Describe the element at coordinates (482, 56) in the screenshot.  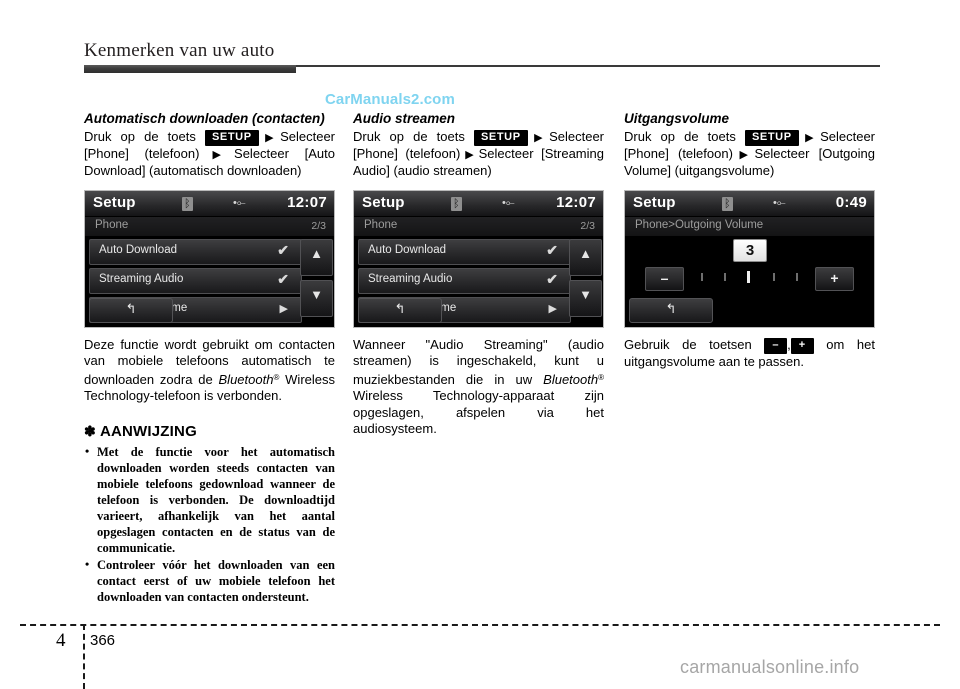
I see `page-header: Kenmerken van uw auto` at that location.